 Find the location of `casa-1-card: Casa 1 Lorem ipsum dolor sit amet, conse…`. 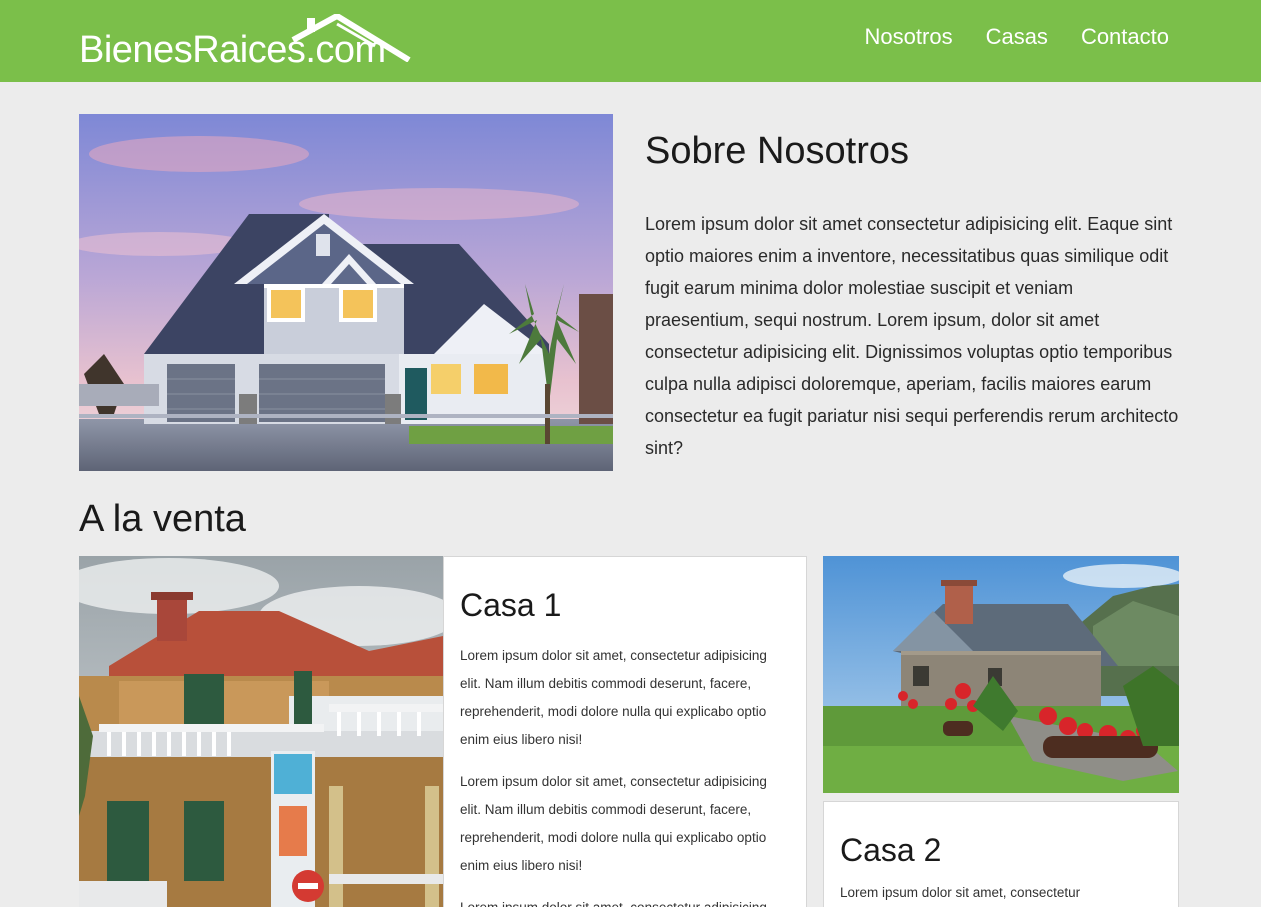

casa-1-card: Casa 1 Lorem ipsum dolor sit amet, conse… is located at coordinates (625, 731).